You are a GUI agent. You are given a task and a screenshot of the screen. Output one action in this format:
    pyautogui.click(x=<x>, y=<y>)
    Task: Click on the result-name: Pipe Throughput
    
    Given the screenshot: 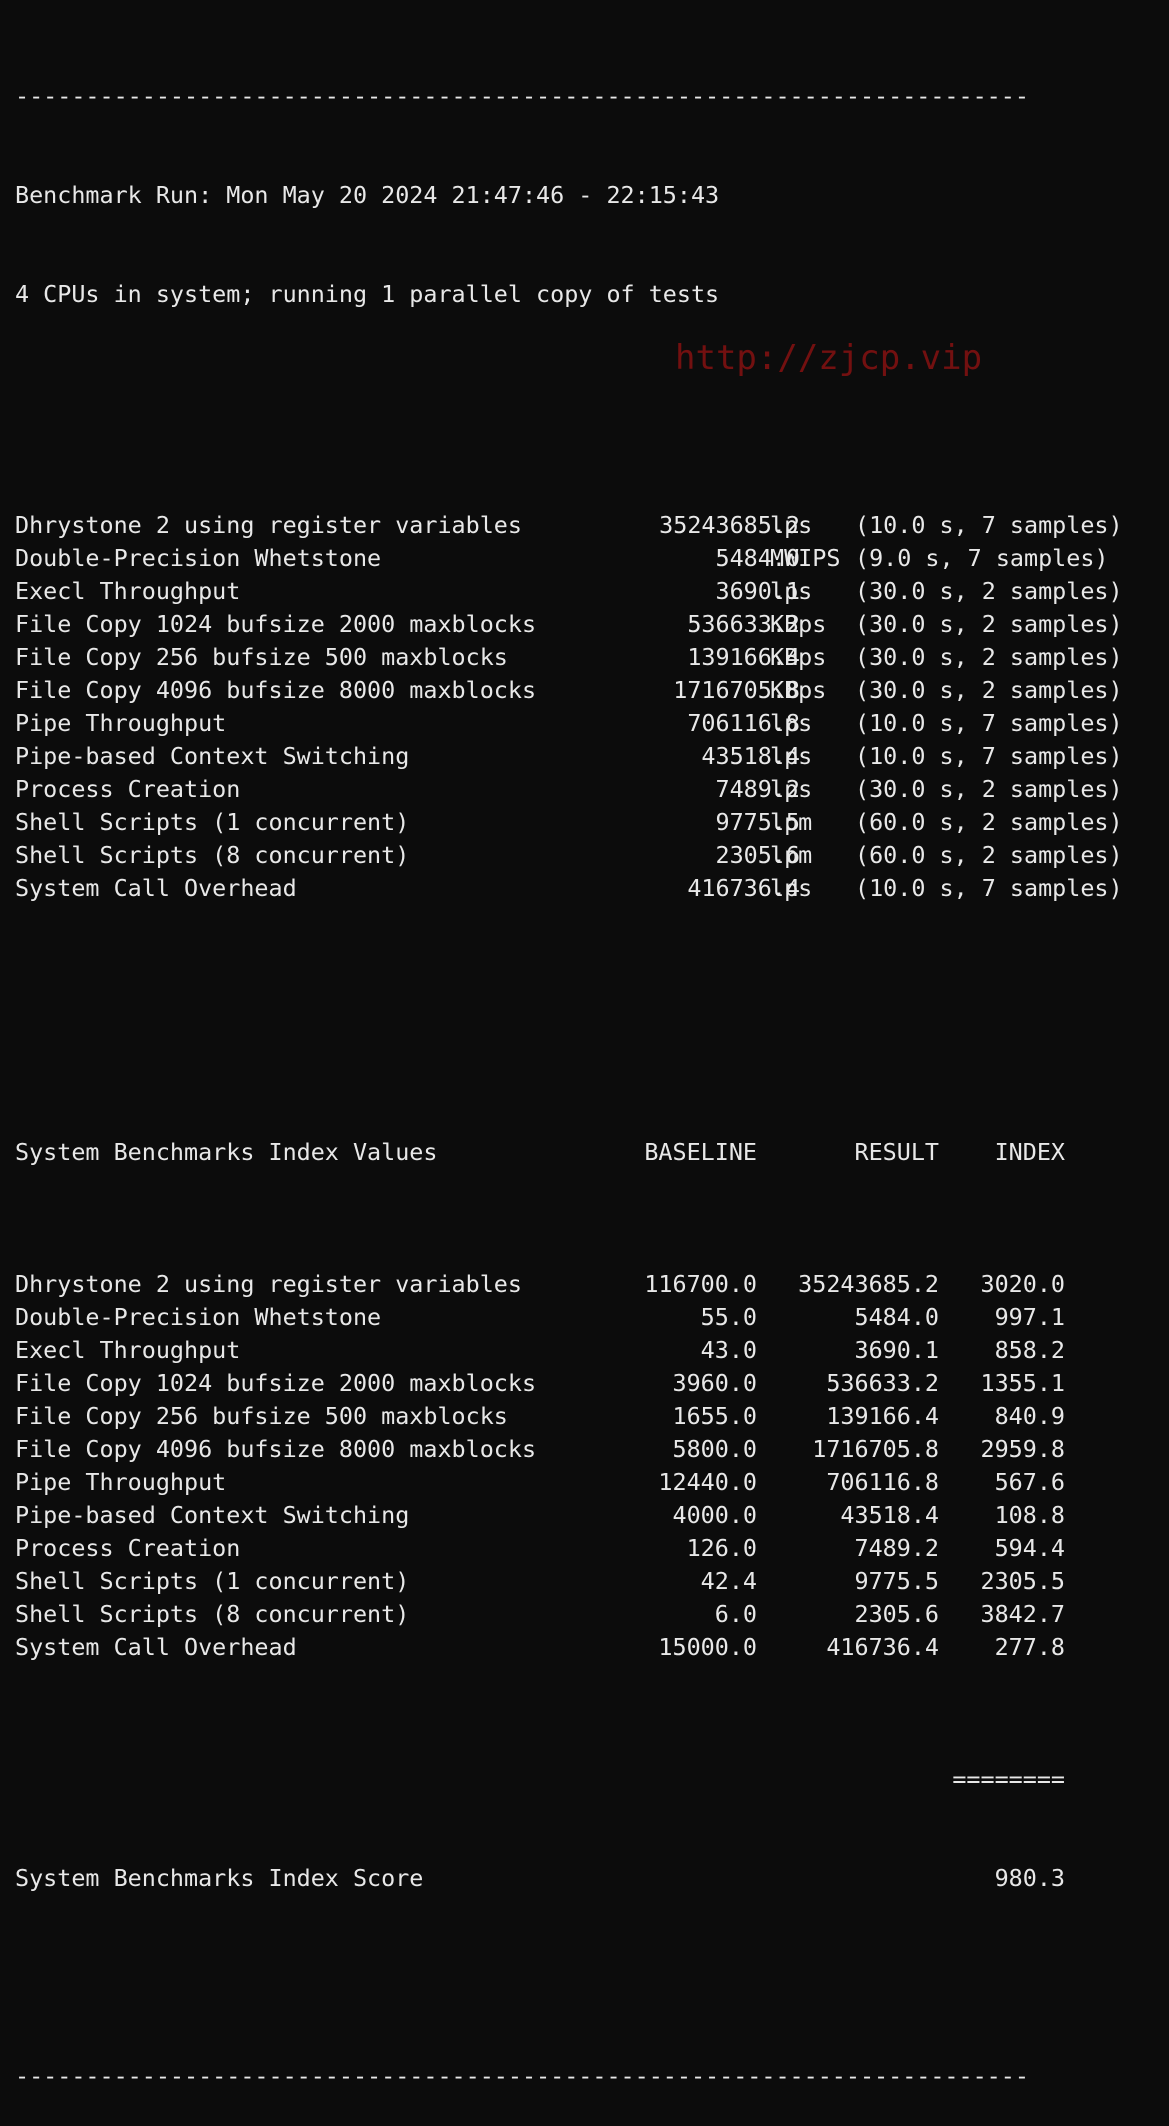 What is the action you would take?
    pyautogui.click(x=121, y=723)
    